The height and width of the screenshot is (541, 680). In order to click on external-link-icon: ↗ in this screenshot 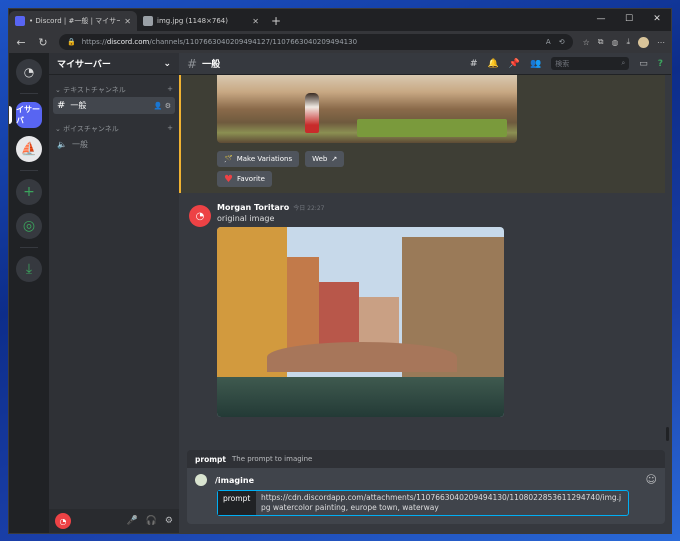, I will do `click(334, 159)`.